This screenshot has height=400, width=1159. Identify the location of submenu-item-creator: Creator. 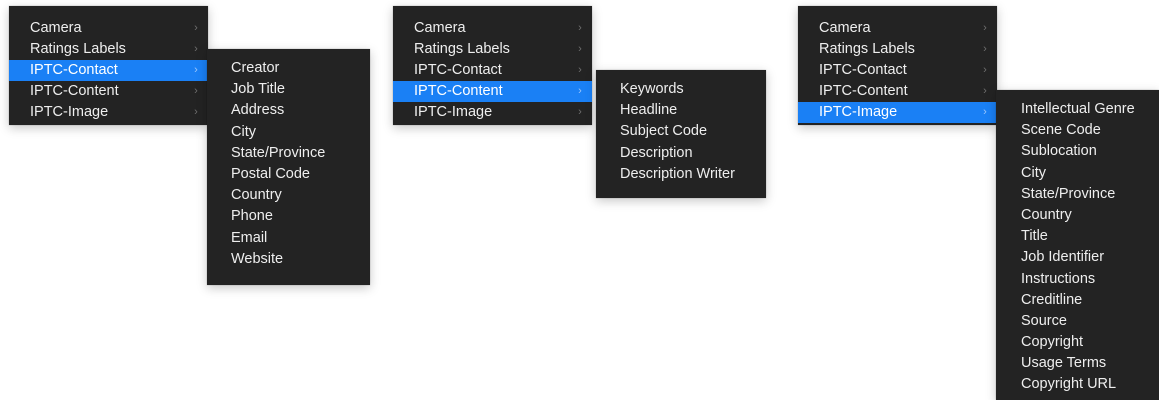
(288, 68).